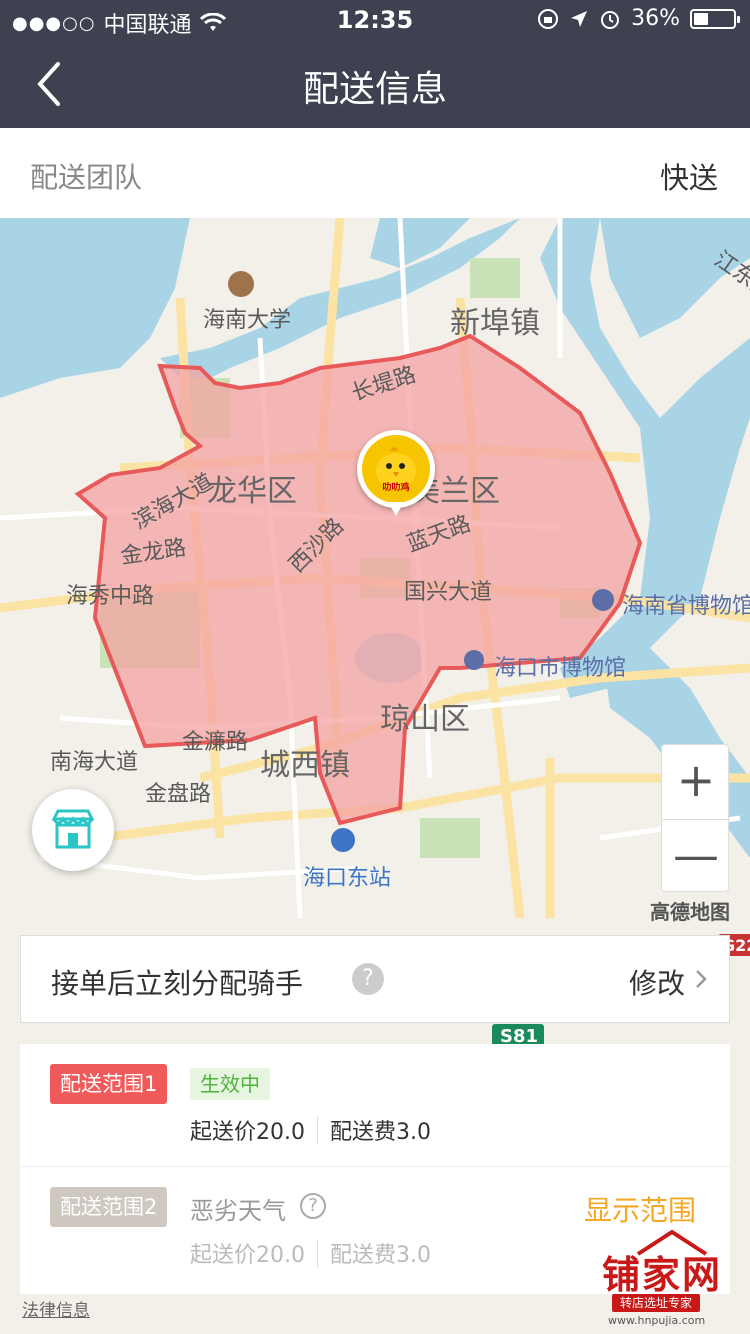 This screenshot has width=750, height=1334. I want to click on map-label-jinlian: 金濂路, so click(215, 742).